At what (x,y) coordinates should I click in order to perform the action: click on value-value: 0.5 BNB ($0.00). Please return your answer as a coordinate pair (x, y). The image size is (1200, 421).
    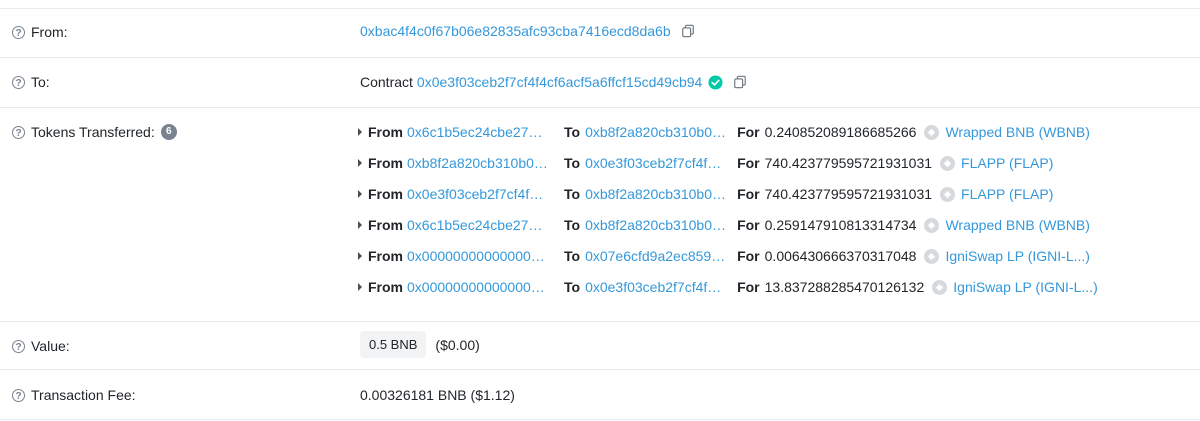
    Looking at the image, I should click on (420, 344).